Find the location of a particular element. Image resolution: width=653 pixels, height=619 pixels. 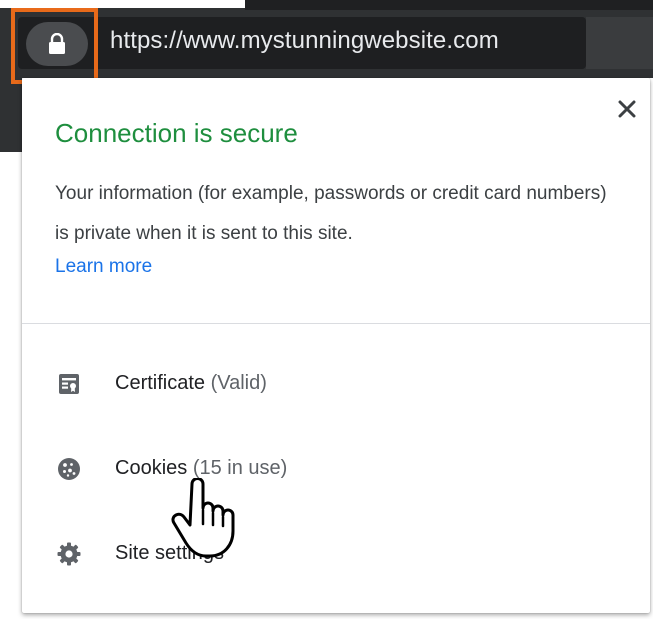

certificate-icon is located at coordinates (69, 384).